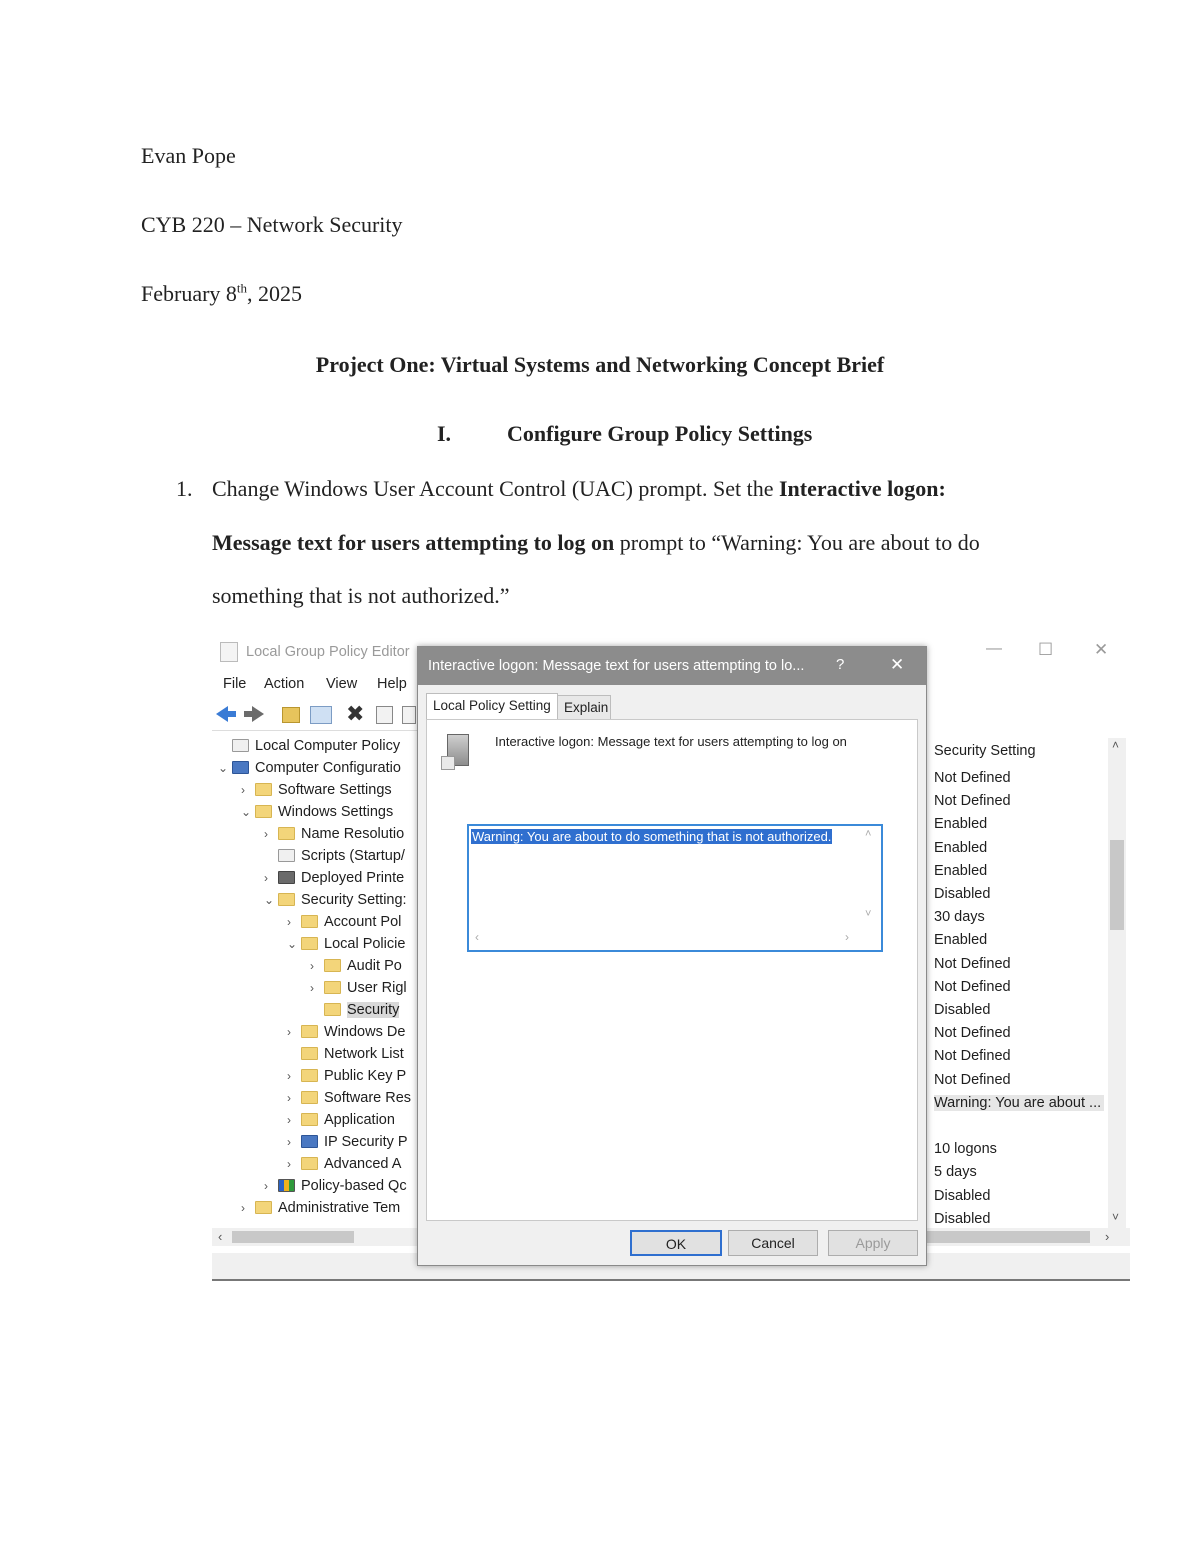  I want to click on tree-item: › Software Settings, so click(316, 790).